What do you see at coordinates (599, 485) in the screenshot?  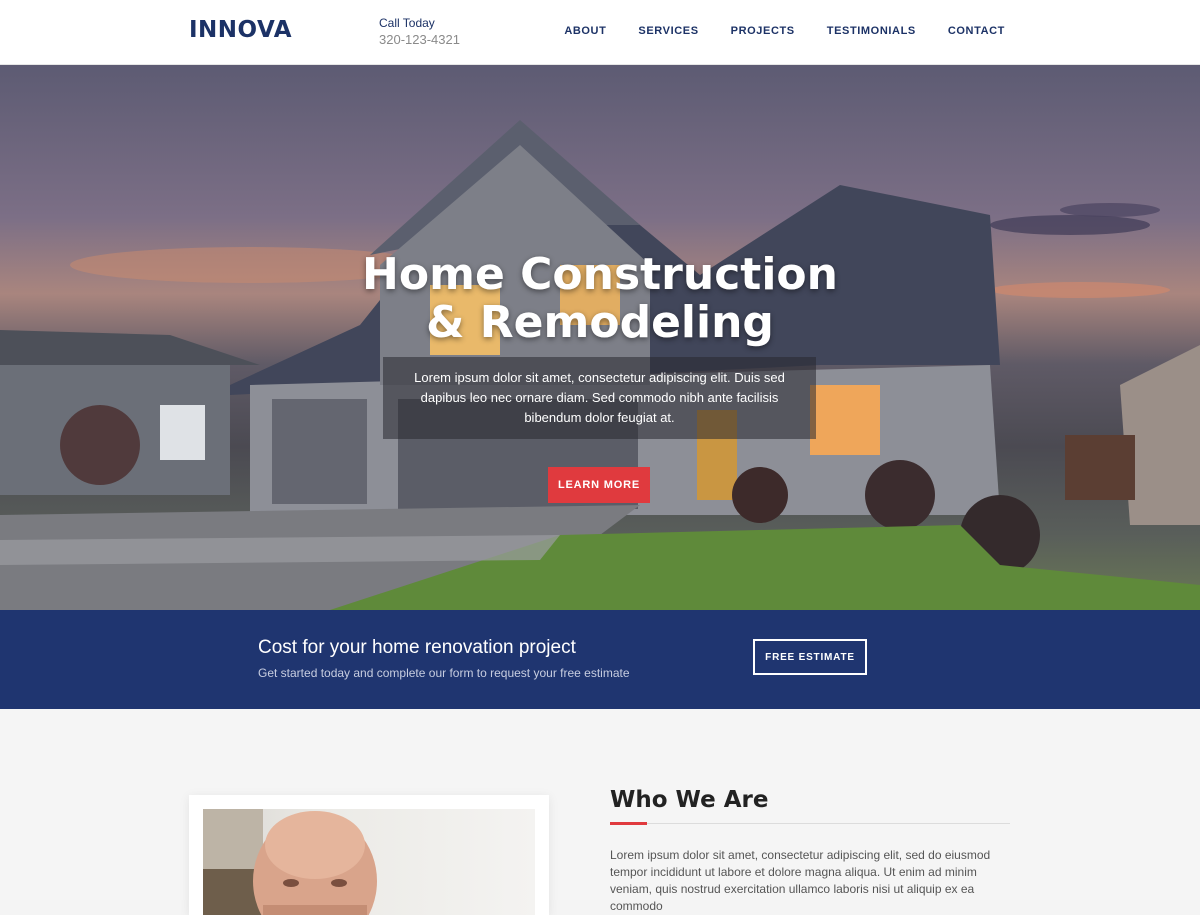 I see `learn-more-button: LEARN MORE` at bounding box center [599, 485].